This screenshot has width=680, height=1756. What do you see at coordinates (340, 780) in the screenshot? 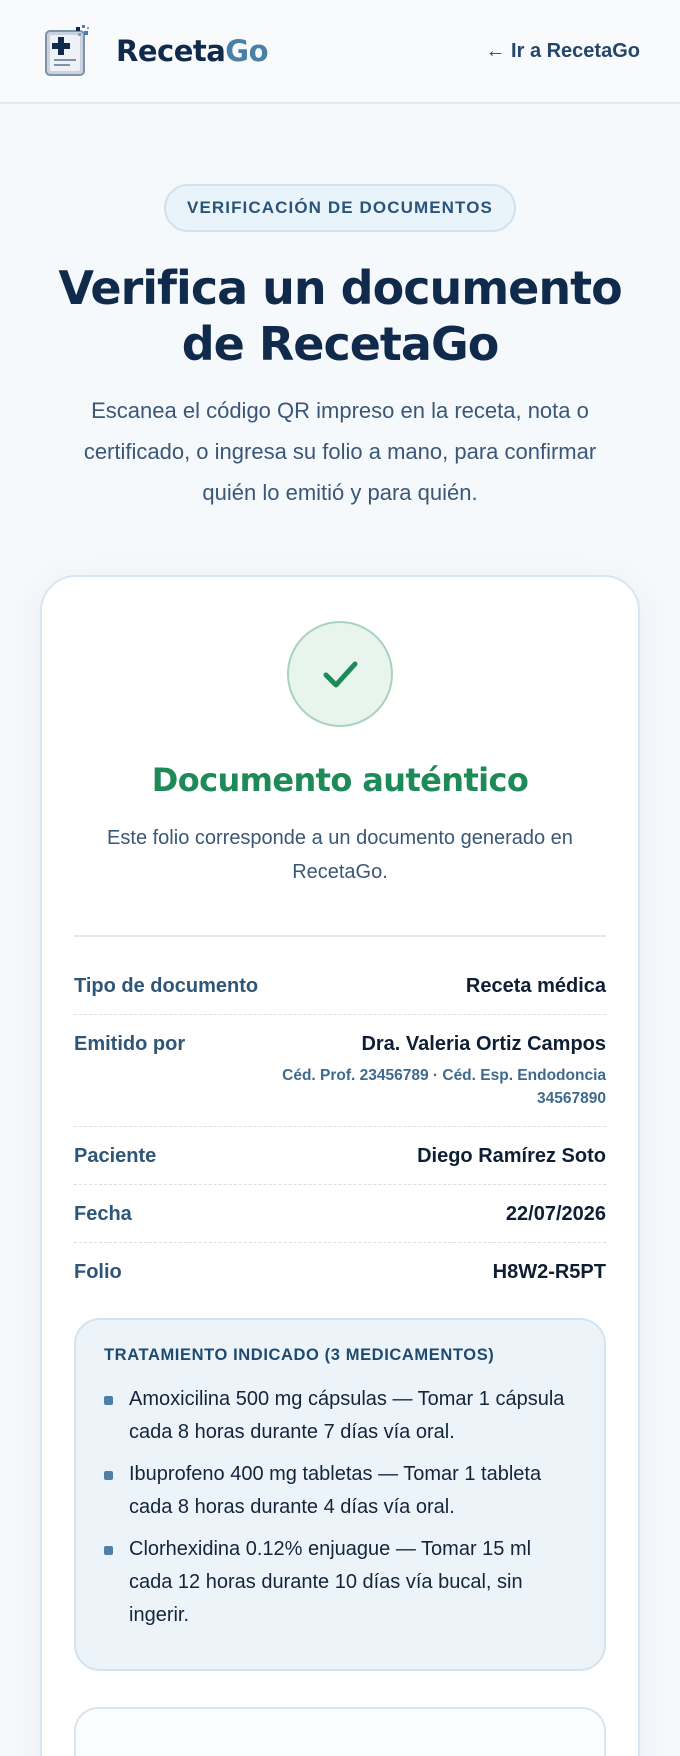
I see `status-title: Documento auténtico` at bounding box center [340, 780].